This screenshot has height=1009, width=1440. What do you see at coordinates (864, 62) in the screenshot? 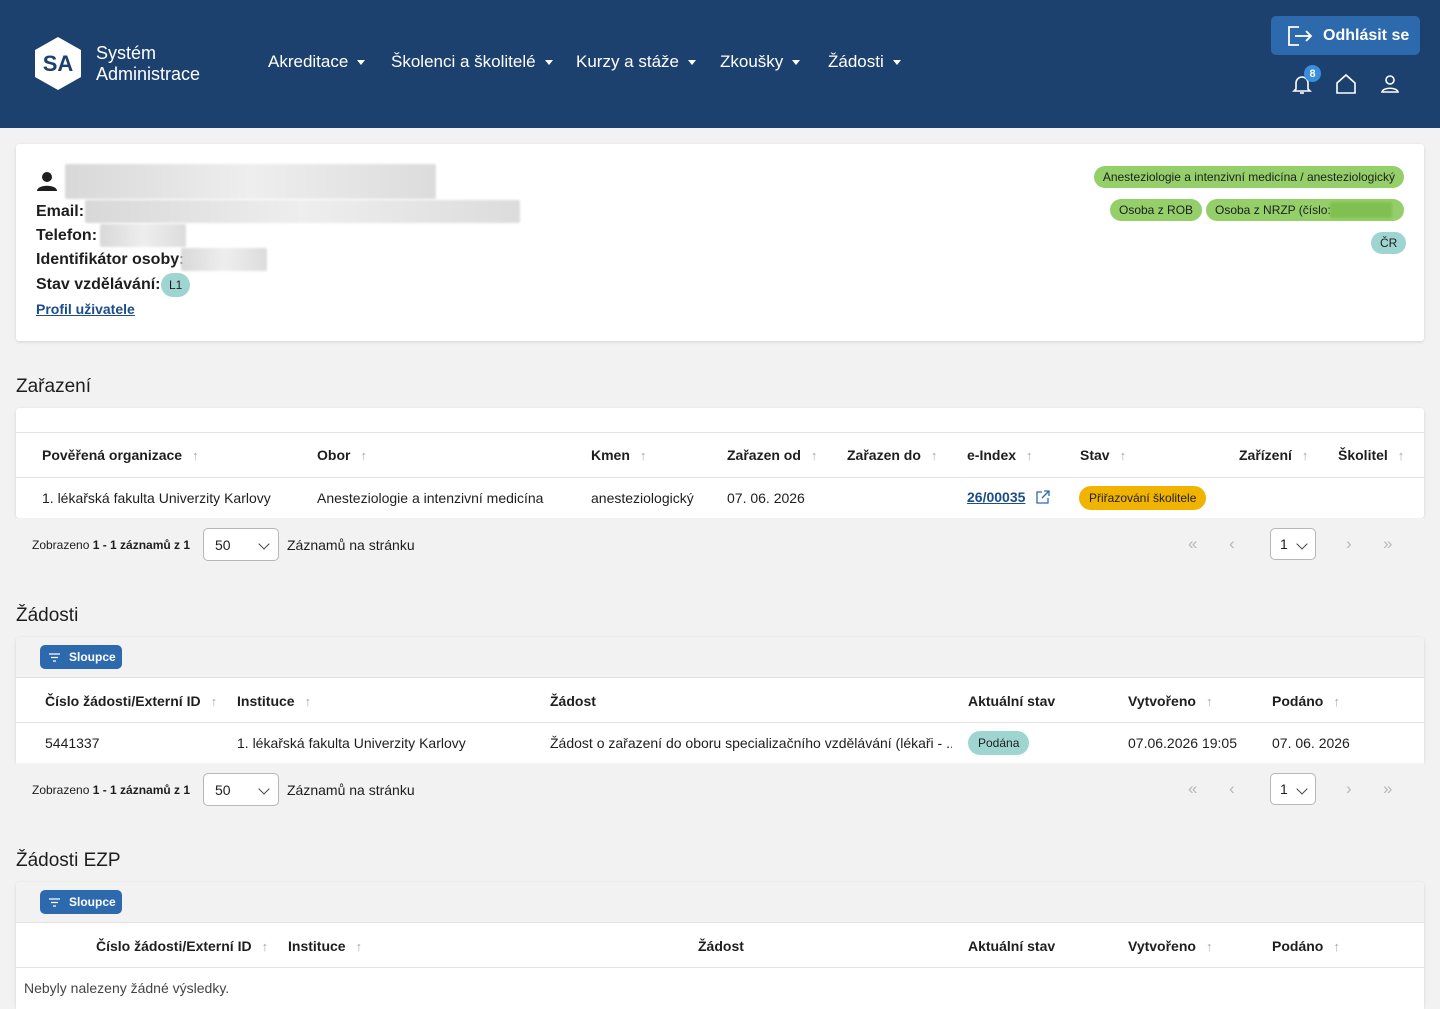
I see `nav-zadosti: Žádosti` at bounding box center [864, 62].